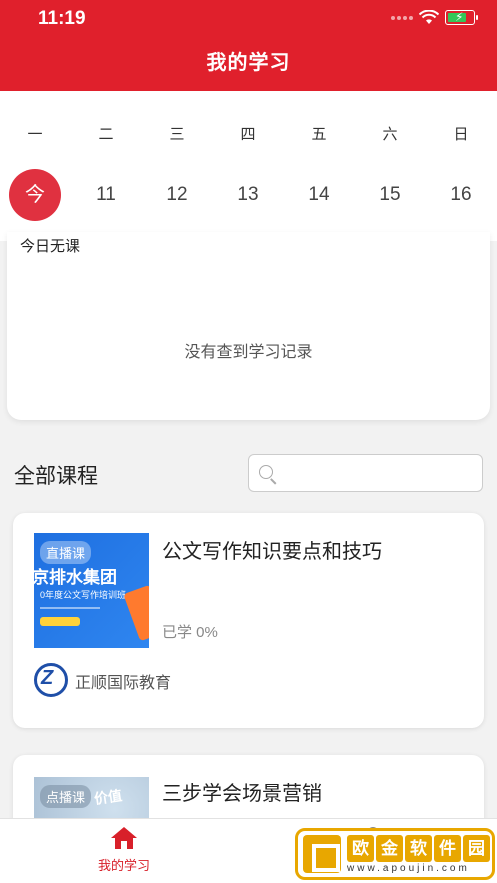  What do you see at coordinates (123, 683) in the screenshot?
I see `organization-name: 正顺国际教育` at bounding box center [123, 683].